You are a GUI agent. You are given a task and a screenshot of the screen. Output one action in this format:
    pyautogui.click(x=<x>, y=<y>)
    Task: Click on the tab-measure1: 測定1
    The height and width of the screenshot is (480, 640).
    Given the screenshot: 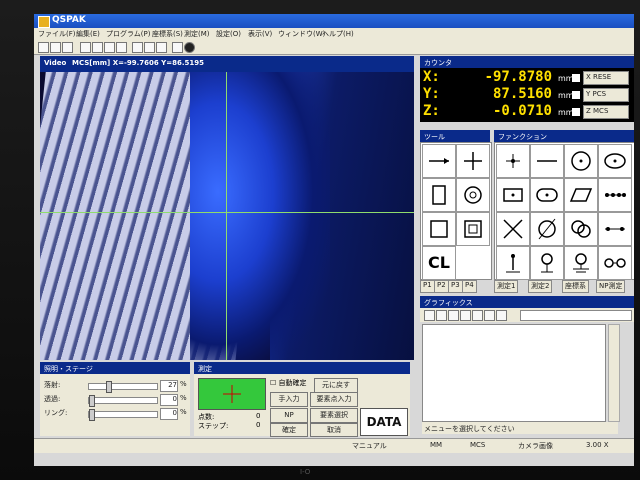 What is the action you would take?
    pyautogui.click(x=506, y=286)
    